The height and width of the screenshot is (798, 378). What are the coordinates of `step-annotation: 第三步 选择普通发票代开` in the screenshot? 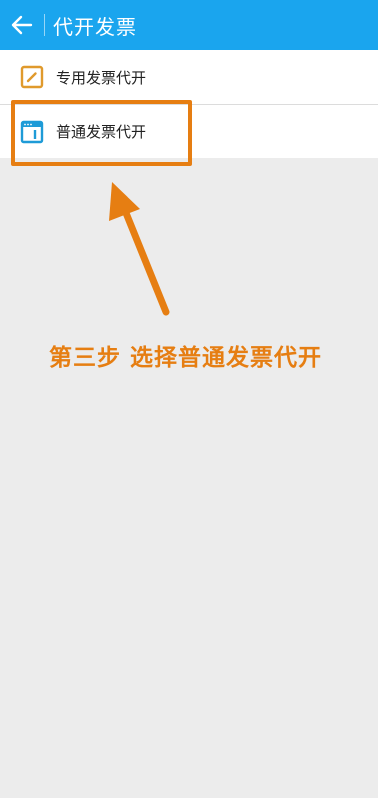 It's located at (186, 358).